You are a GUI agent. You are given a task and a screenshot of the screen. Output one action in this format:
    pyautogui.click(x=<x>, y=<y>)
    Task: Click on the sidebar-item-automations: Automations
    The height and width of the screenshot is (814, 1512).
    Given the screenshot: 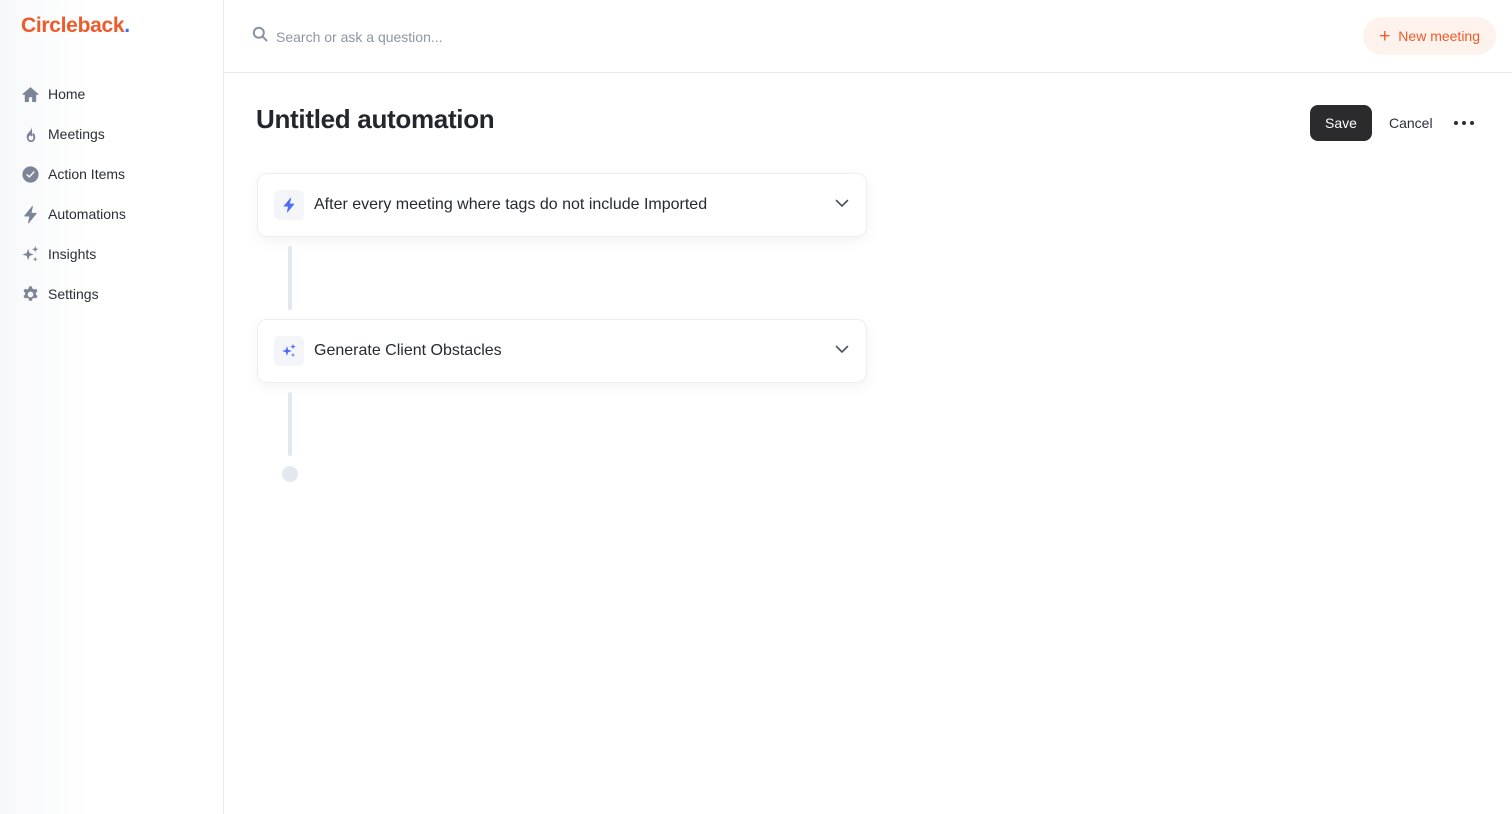 What is the action you would take?
    pyautogui.click(x=110, y=214)
    